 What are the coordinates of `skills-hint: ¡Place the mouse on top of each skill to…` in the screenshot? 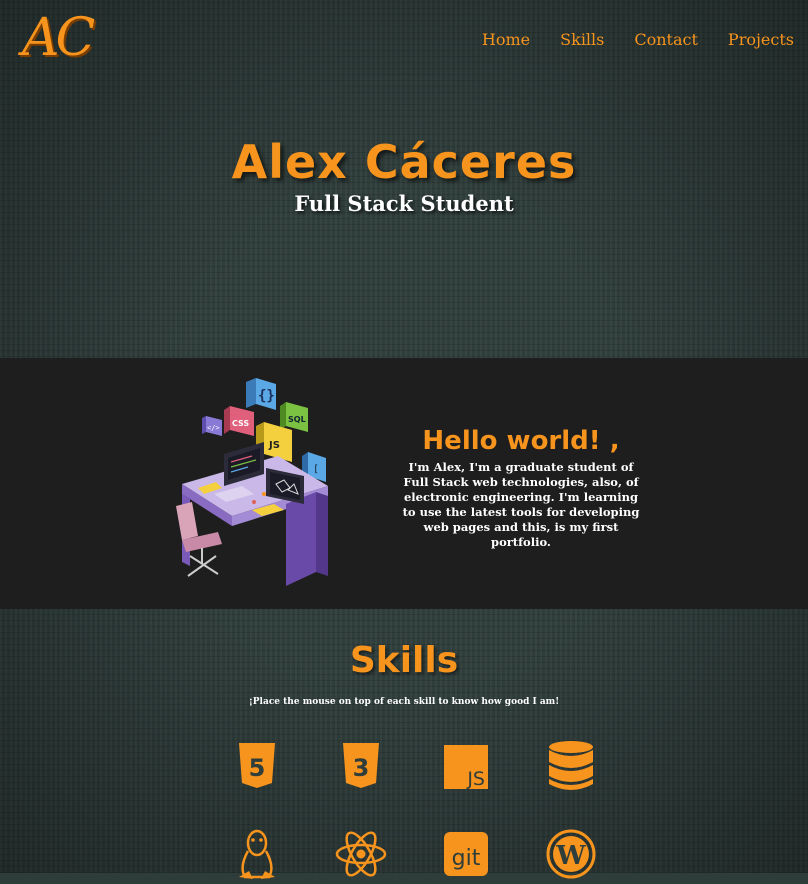 It's located at (404, 702).